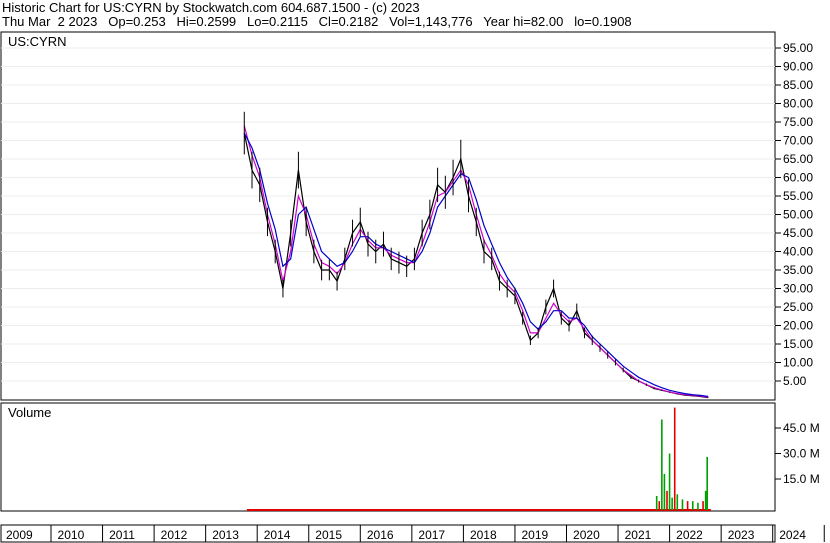  What do you see at coordinates (798, 344) in the screenshot?
I see `price-tick-label: 15.00` at bounding box center [798, 344].